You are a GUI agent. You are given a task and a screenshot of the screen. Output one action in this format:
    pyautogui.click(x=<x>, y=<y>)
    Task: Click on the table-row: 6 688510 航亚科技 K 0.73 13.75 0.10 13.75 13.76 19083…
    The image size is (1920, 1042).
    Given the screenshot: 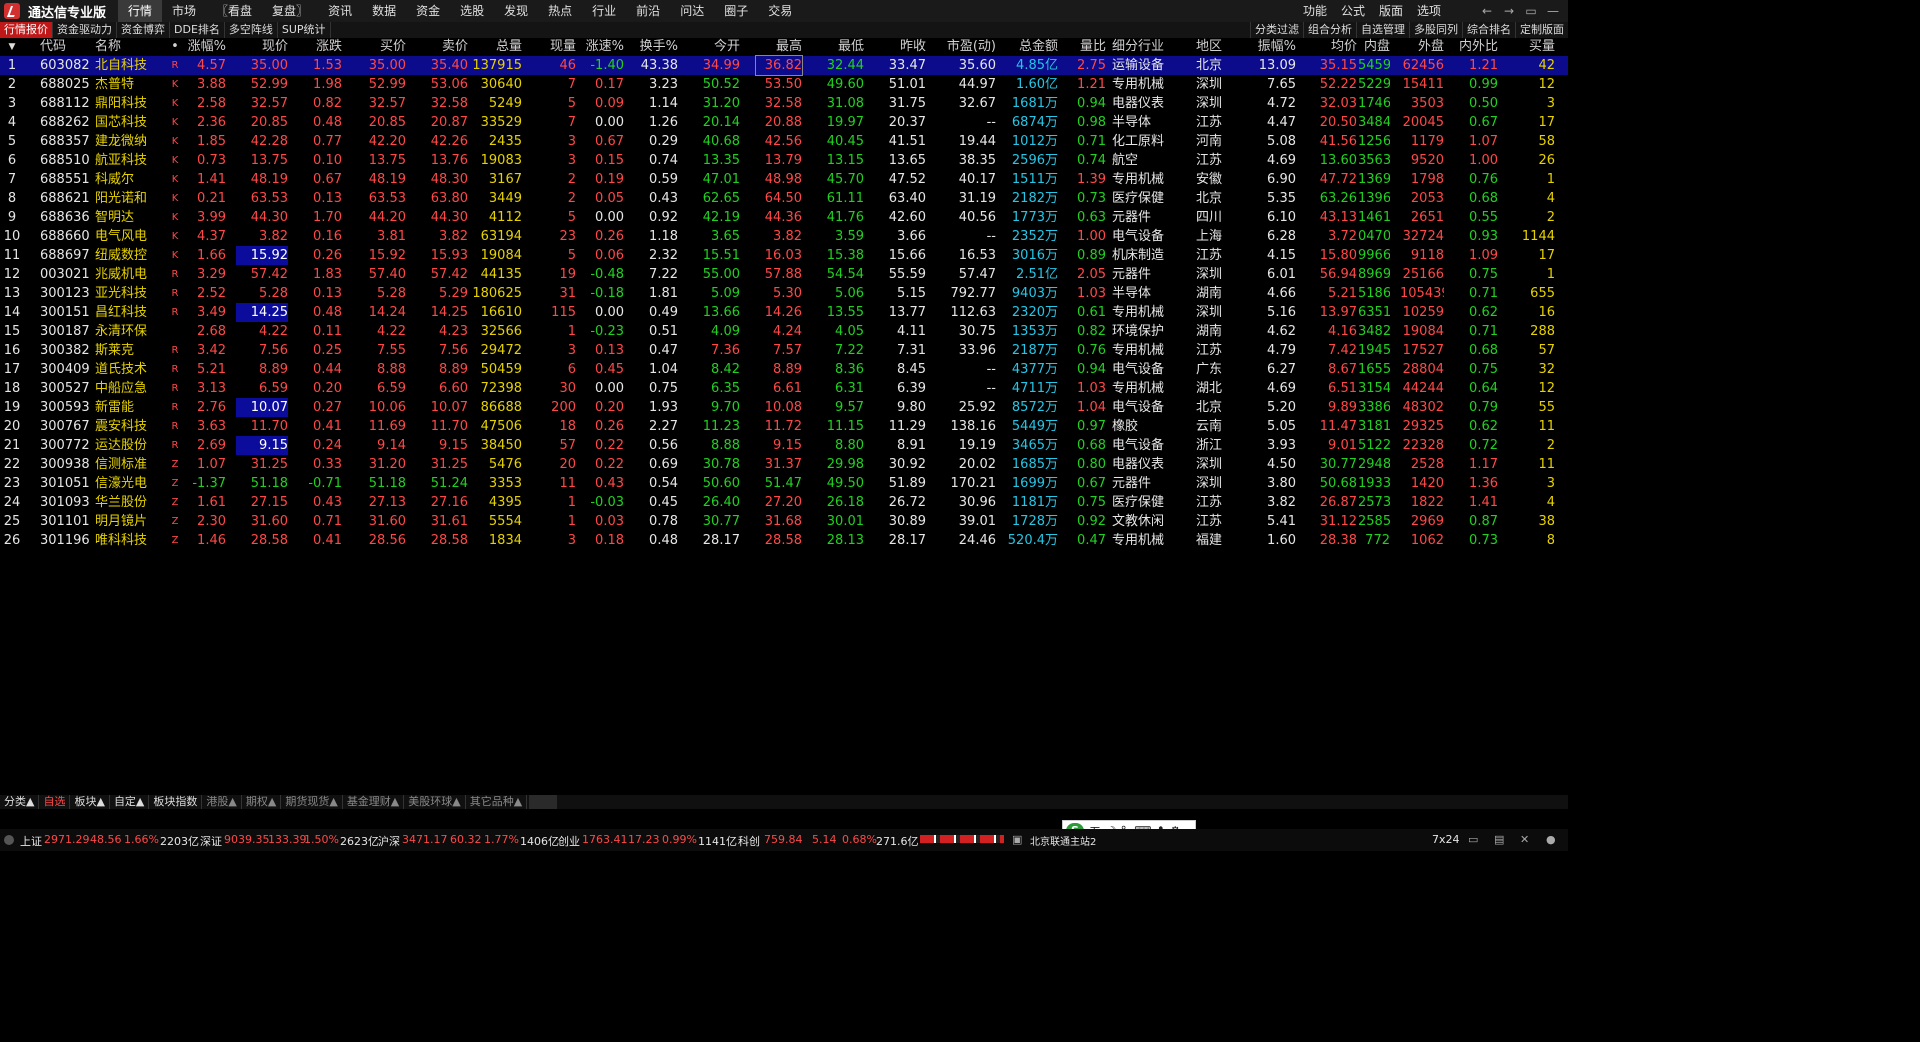 What is the action you would take?
    pyautogui.click(x=784, y=160)
    